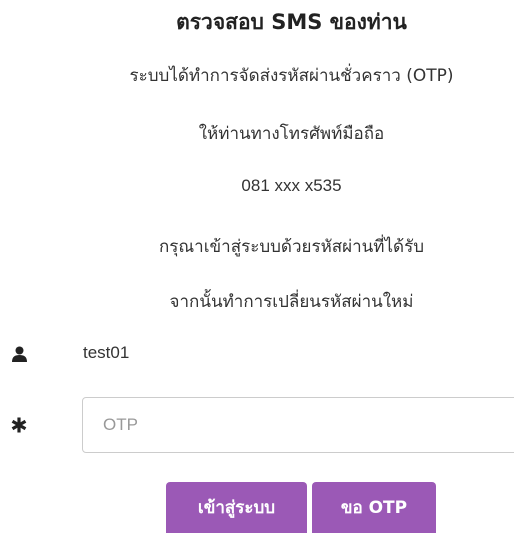 The width and height of the screenshot is (514, 533). Describe the element at coordinates (291, 185) in the screenshot. I see `phone-number: 081 xxx x535` at that location.